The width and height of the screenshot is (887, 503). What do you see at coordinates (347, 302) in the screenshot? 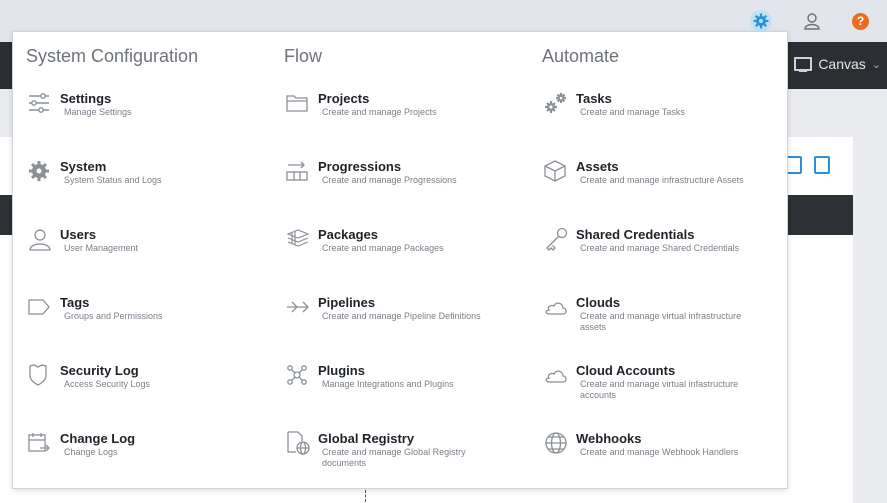
I see `menu-item-label: Pipelines` at bounding box center [347, 302].